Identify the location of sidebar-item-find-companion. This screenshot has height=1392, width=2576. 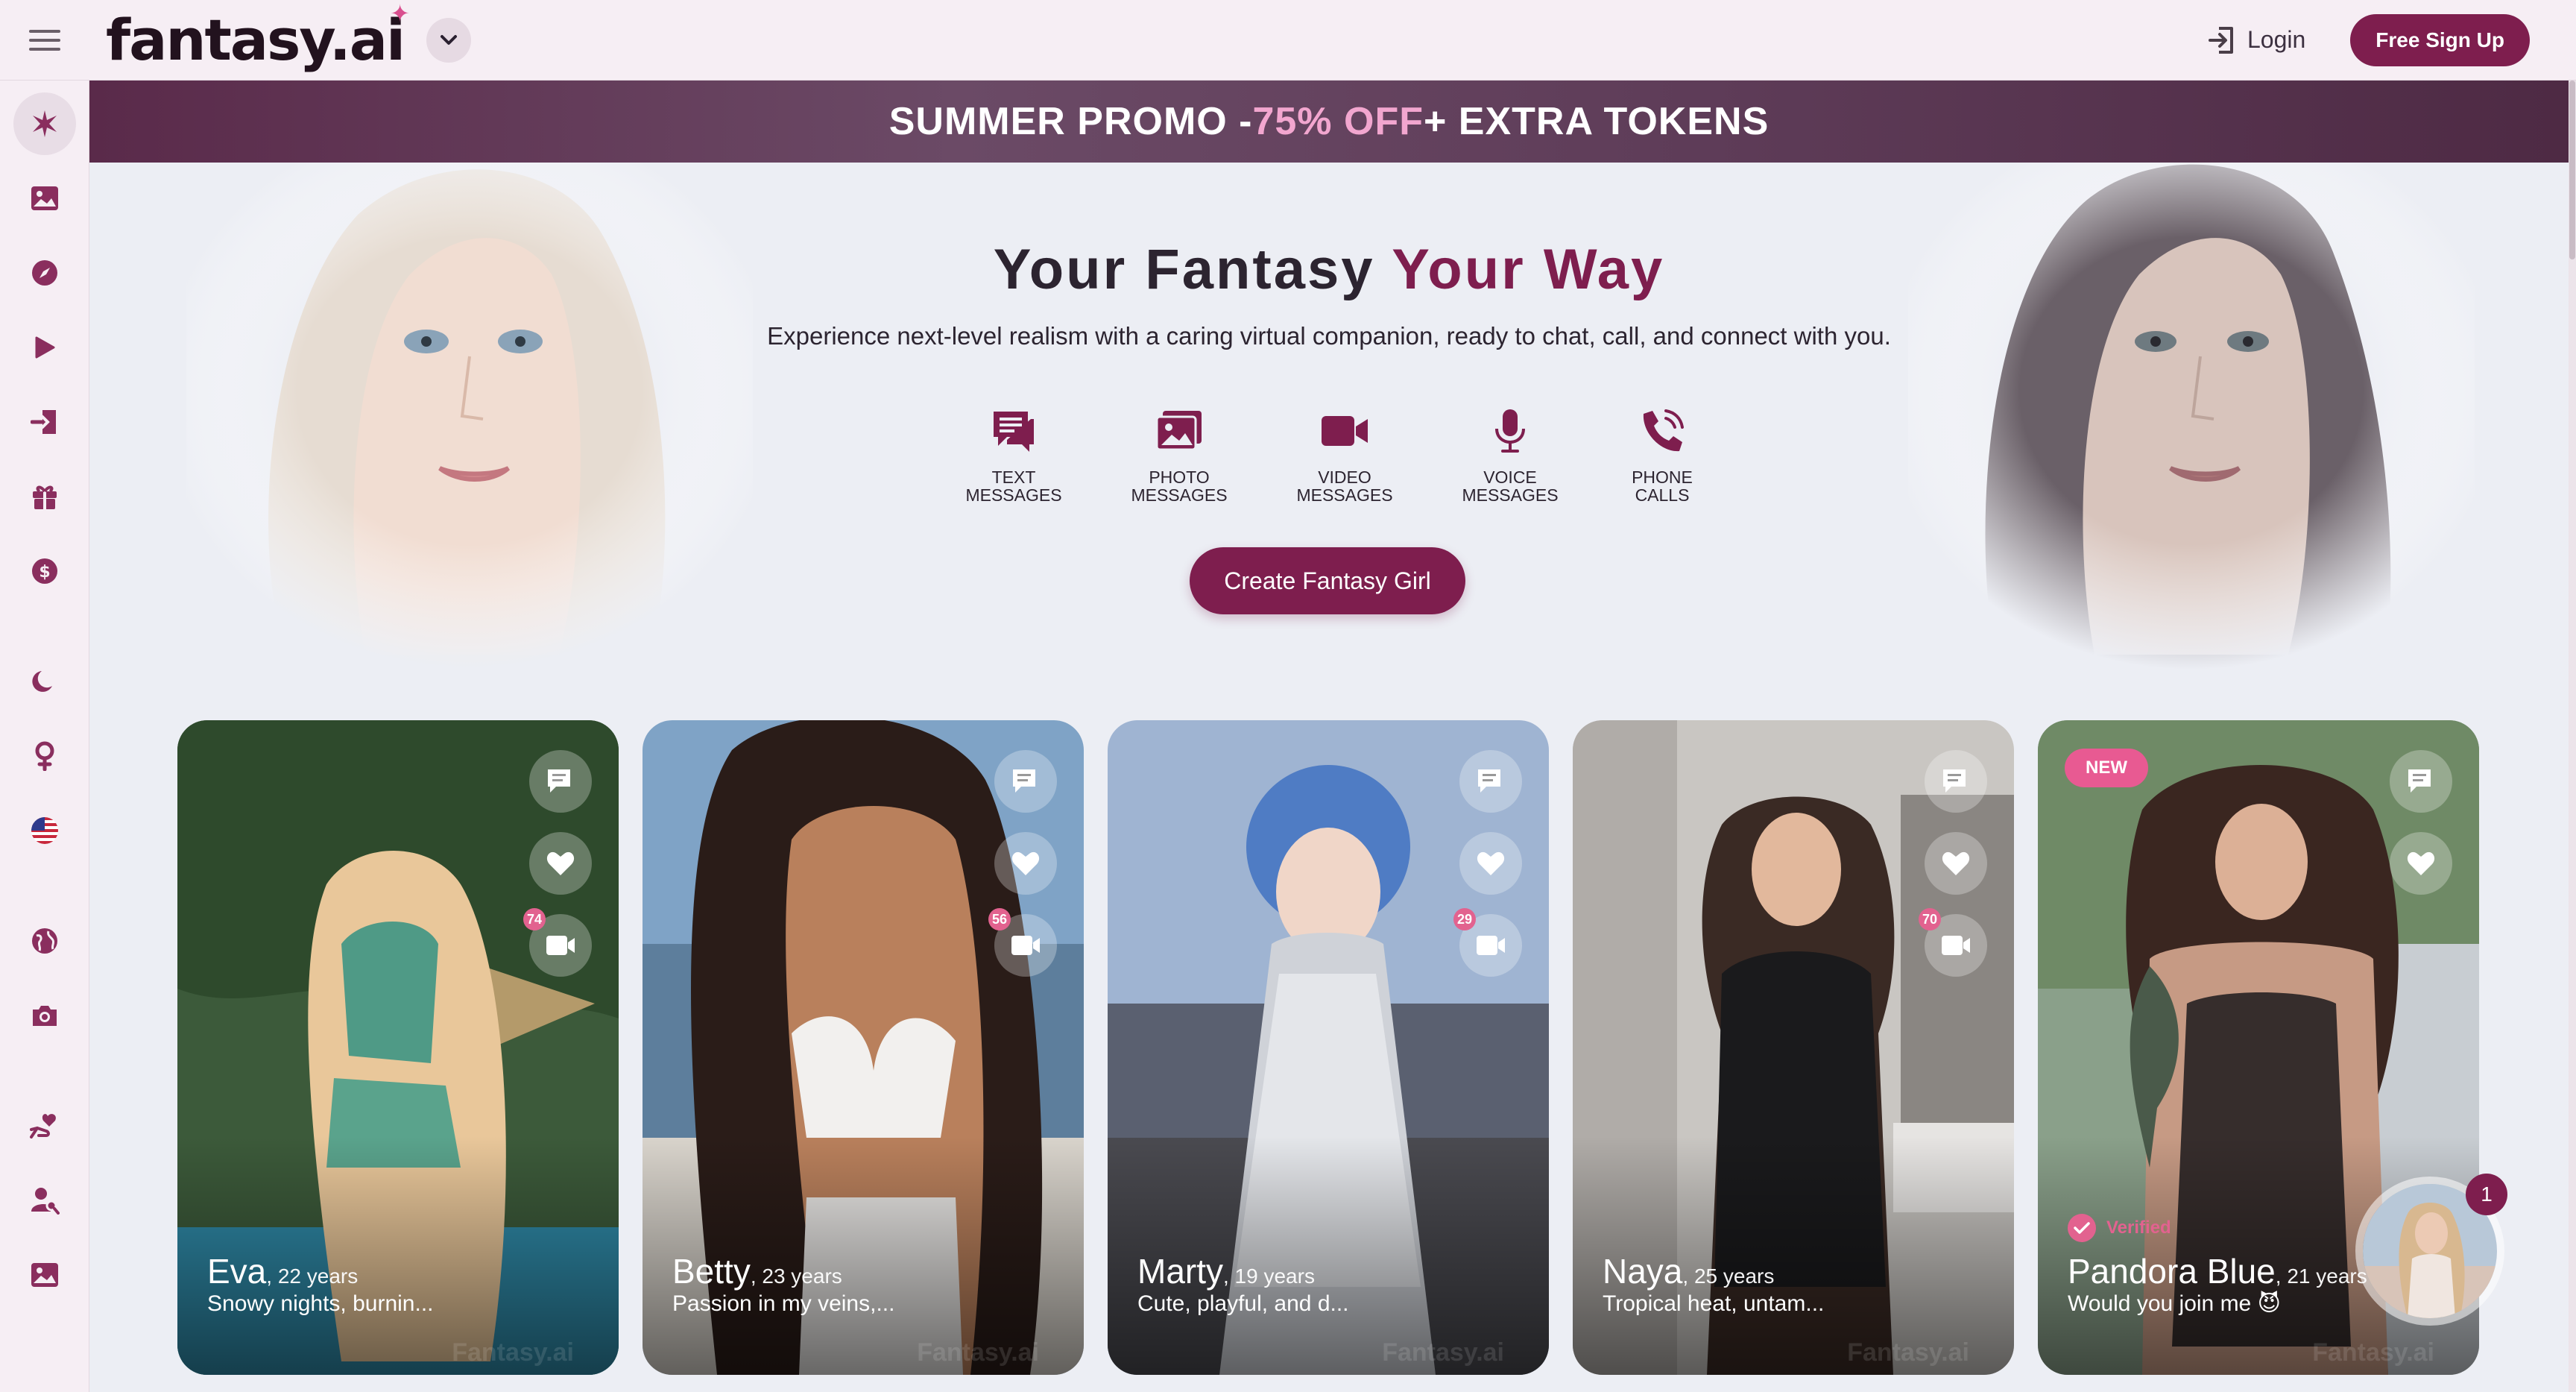
(44, 1200).